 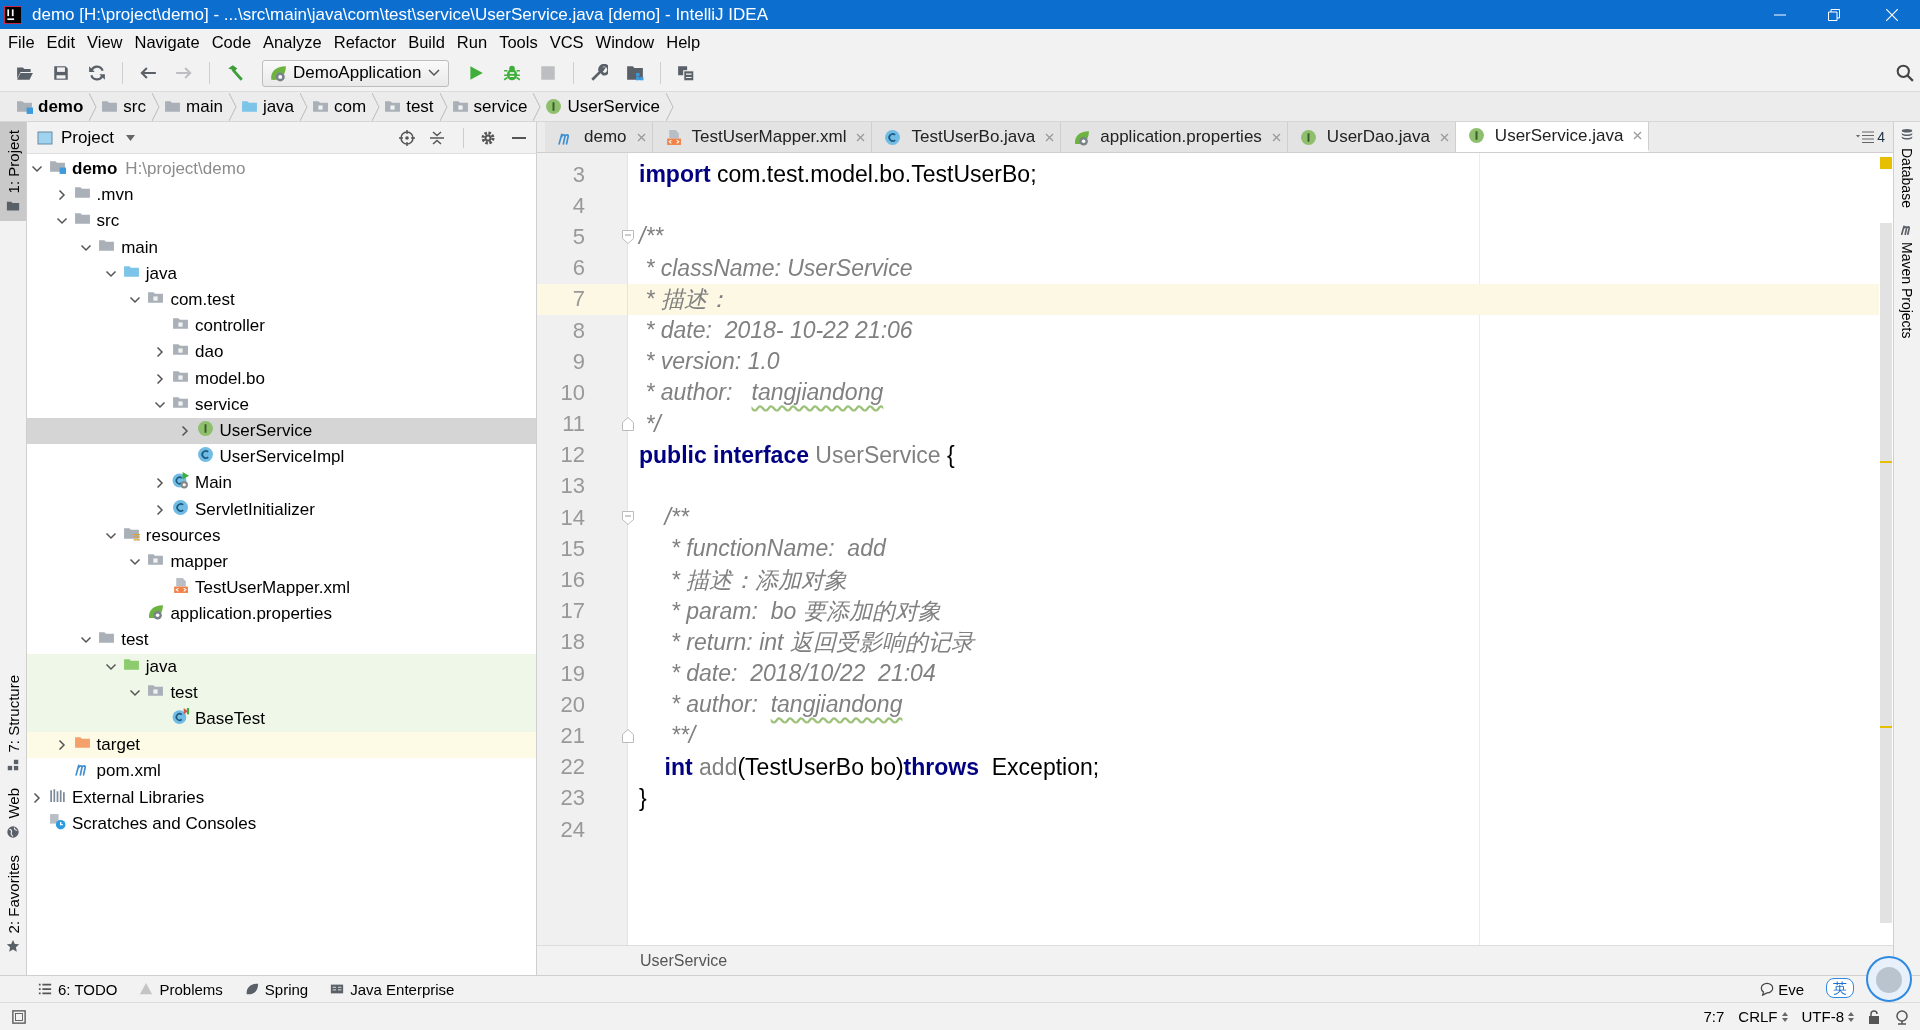 What do you see at coordinates (51, 106) in the screenshot?
I see `breadcrumb-item: demo` at bounding box center [51, 106].